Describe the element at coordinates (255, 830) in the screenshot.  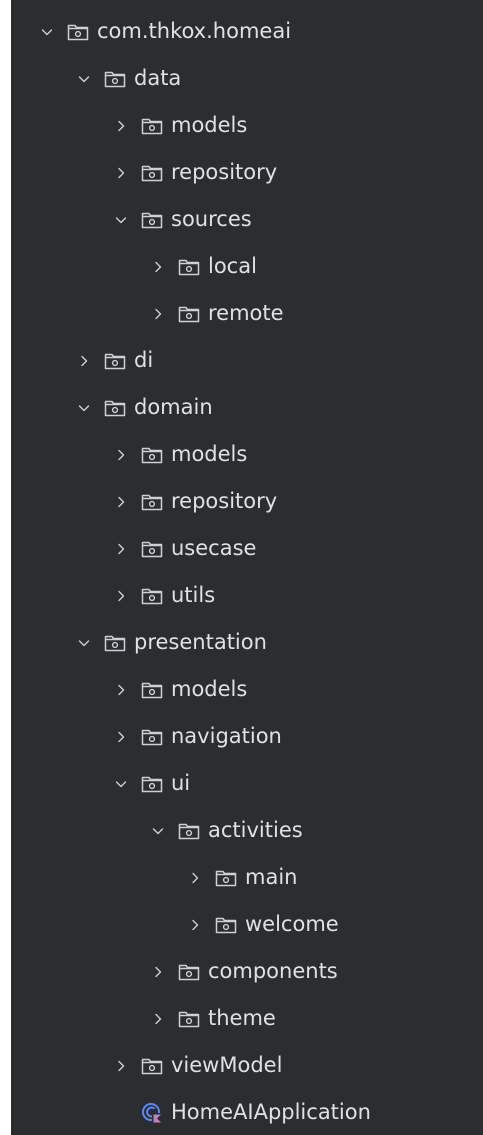
I see `tree-item-label: activities` at that location.